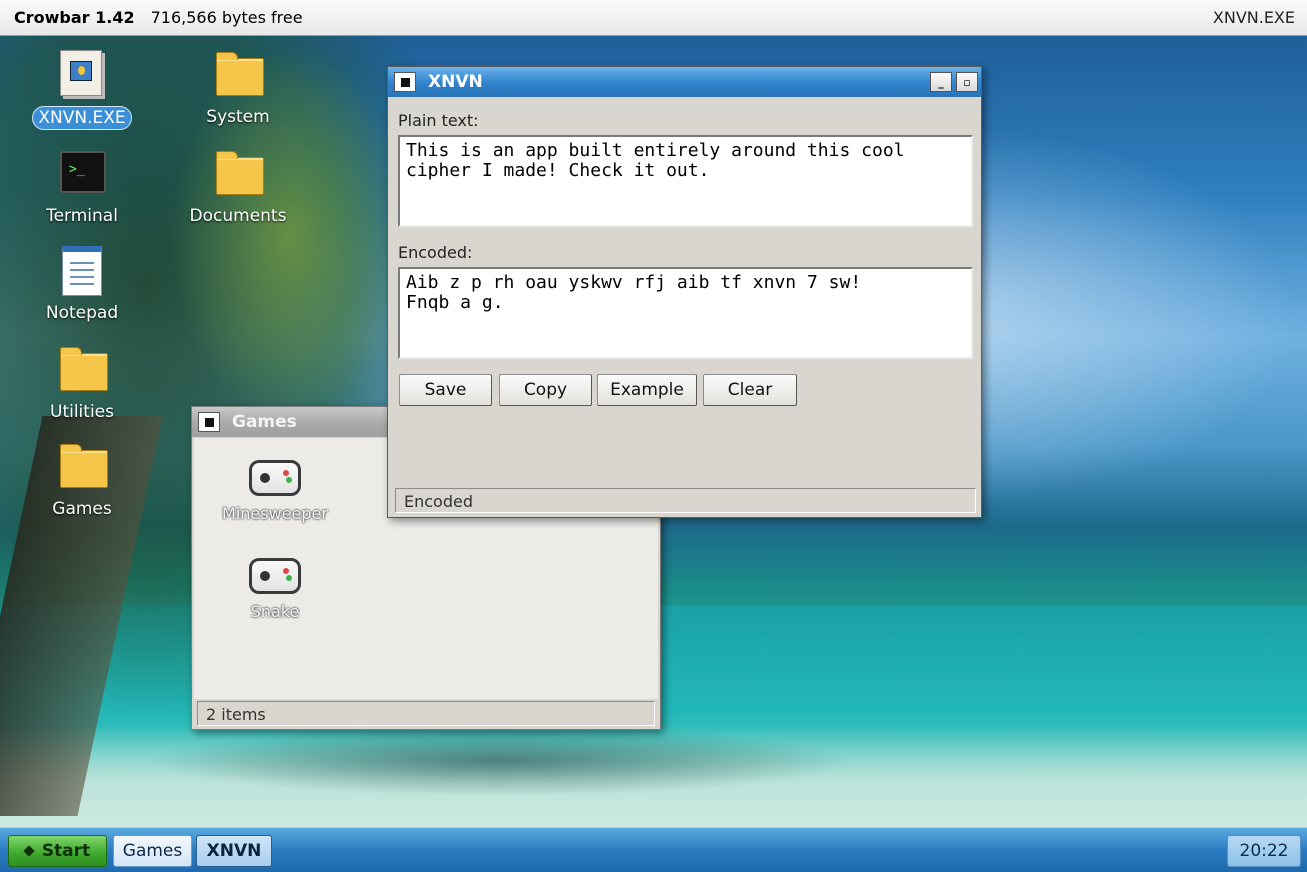  Describe the element at coordinates (685, 500) in the screenshot. I see `xnvn-status-bar: Encoded` at that location.